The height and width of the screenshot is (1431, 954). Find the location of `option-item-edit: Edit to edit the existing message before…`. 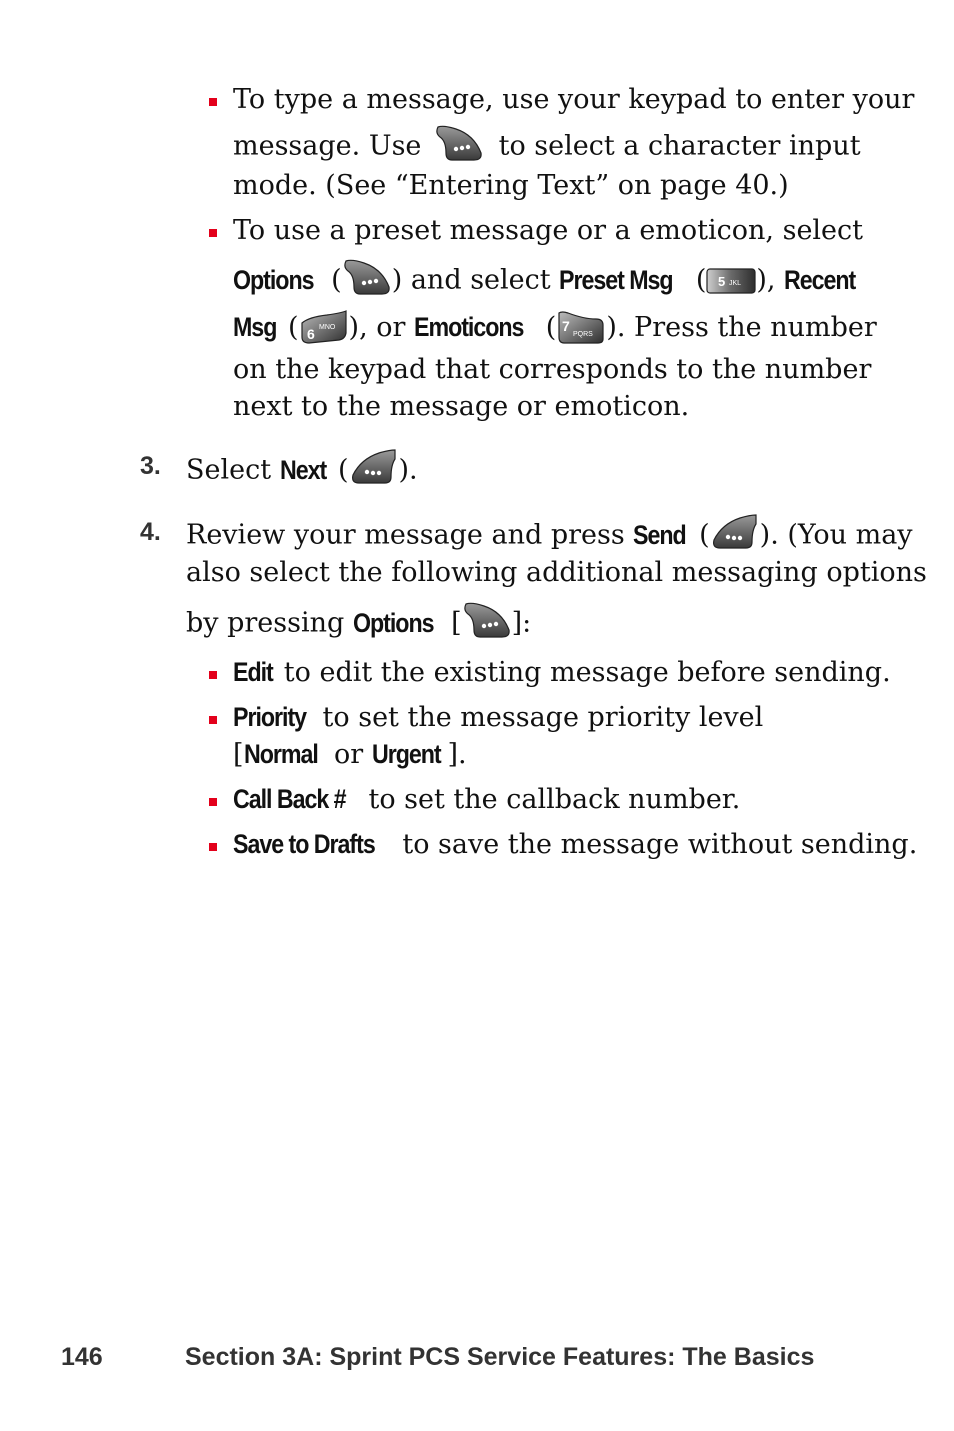

option-item-edit: Edit to edit the existing message before… is located at coordinates (562, 672).